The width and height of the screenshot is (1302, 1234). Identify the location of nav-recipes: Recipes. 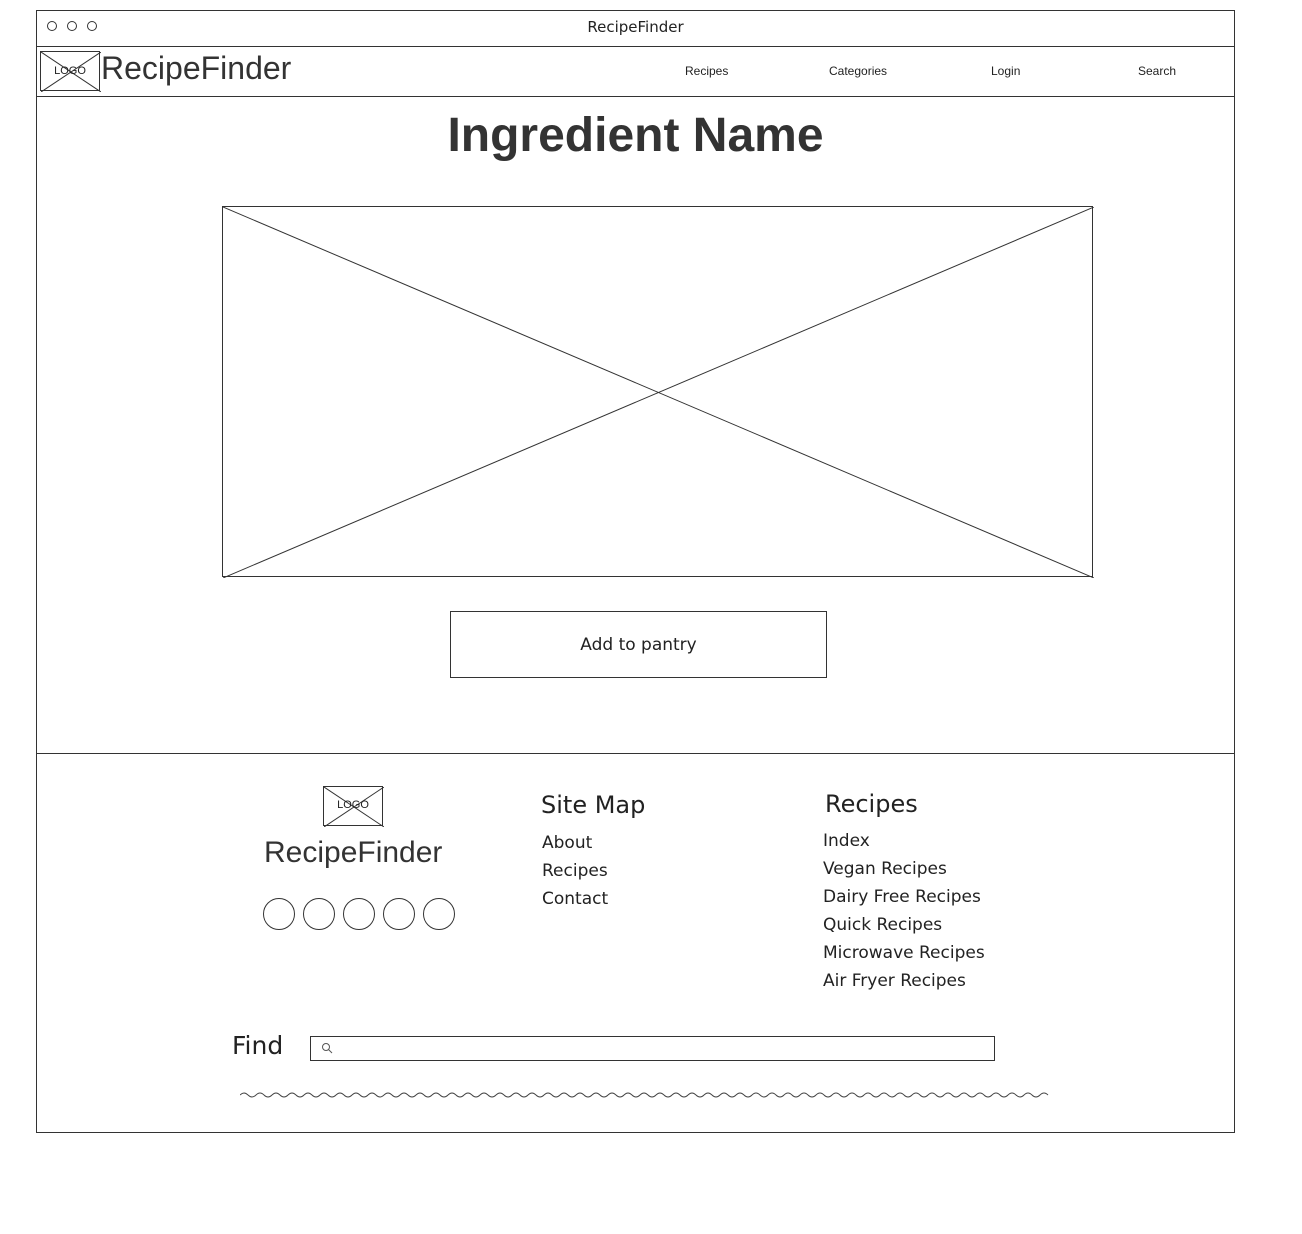
(706, 71).